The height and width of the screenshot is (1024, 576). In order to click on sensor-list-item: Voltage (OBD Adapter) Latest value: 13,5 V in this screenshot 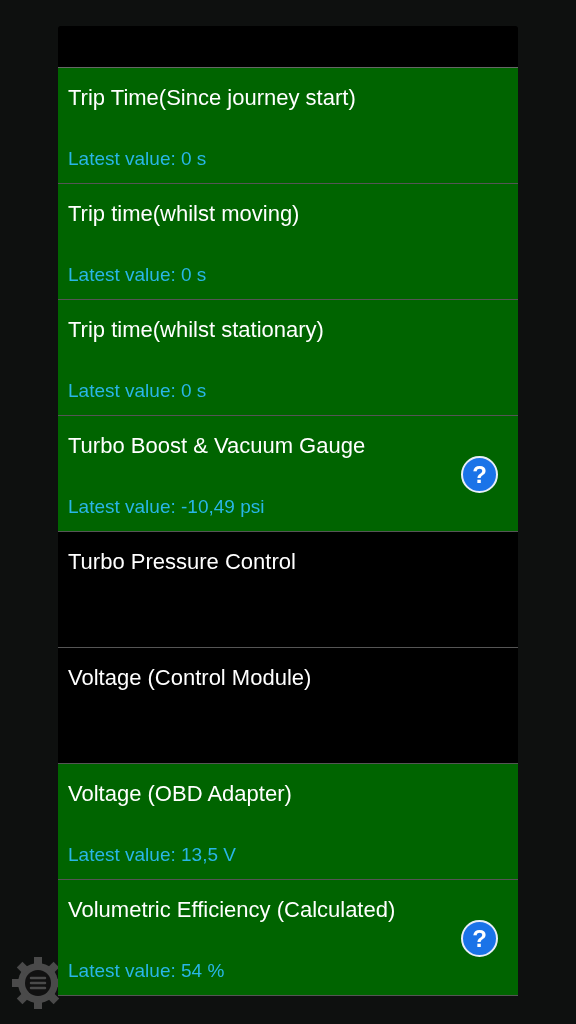, I will do `click(288, 822)`.